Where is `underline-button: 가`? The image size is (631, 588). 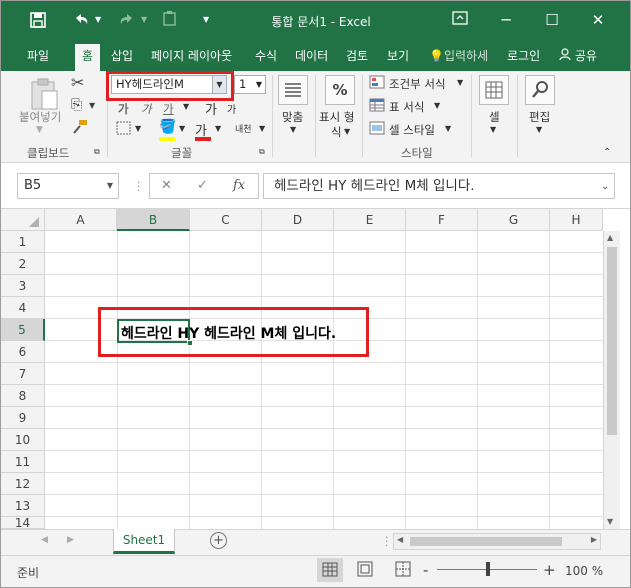
underline-button: 가 is located at coordinates (168, 109).